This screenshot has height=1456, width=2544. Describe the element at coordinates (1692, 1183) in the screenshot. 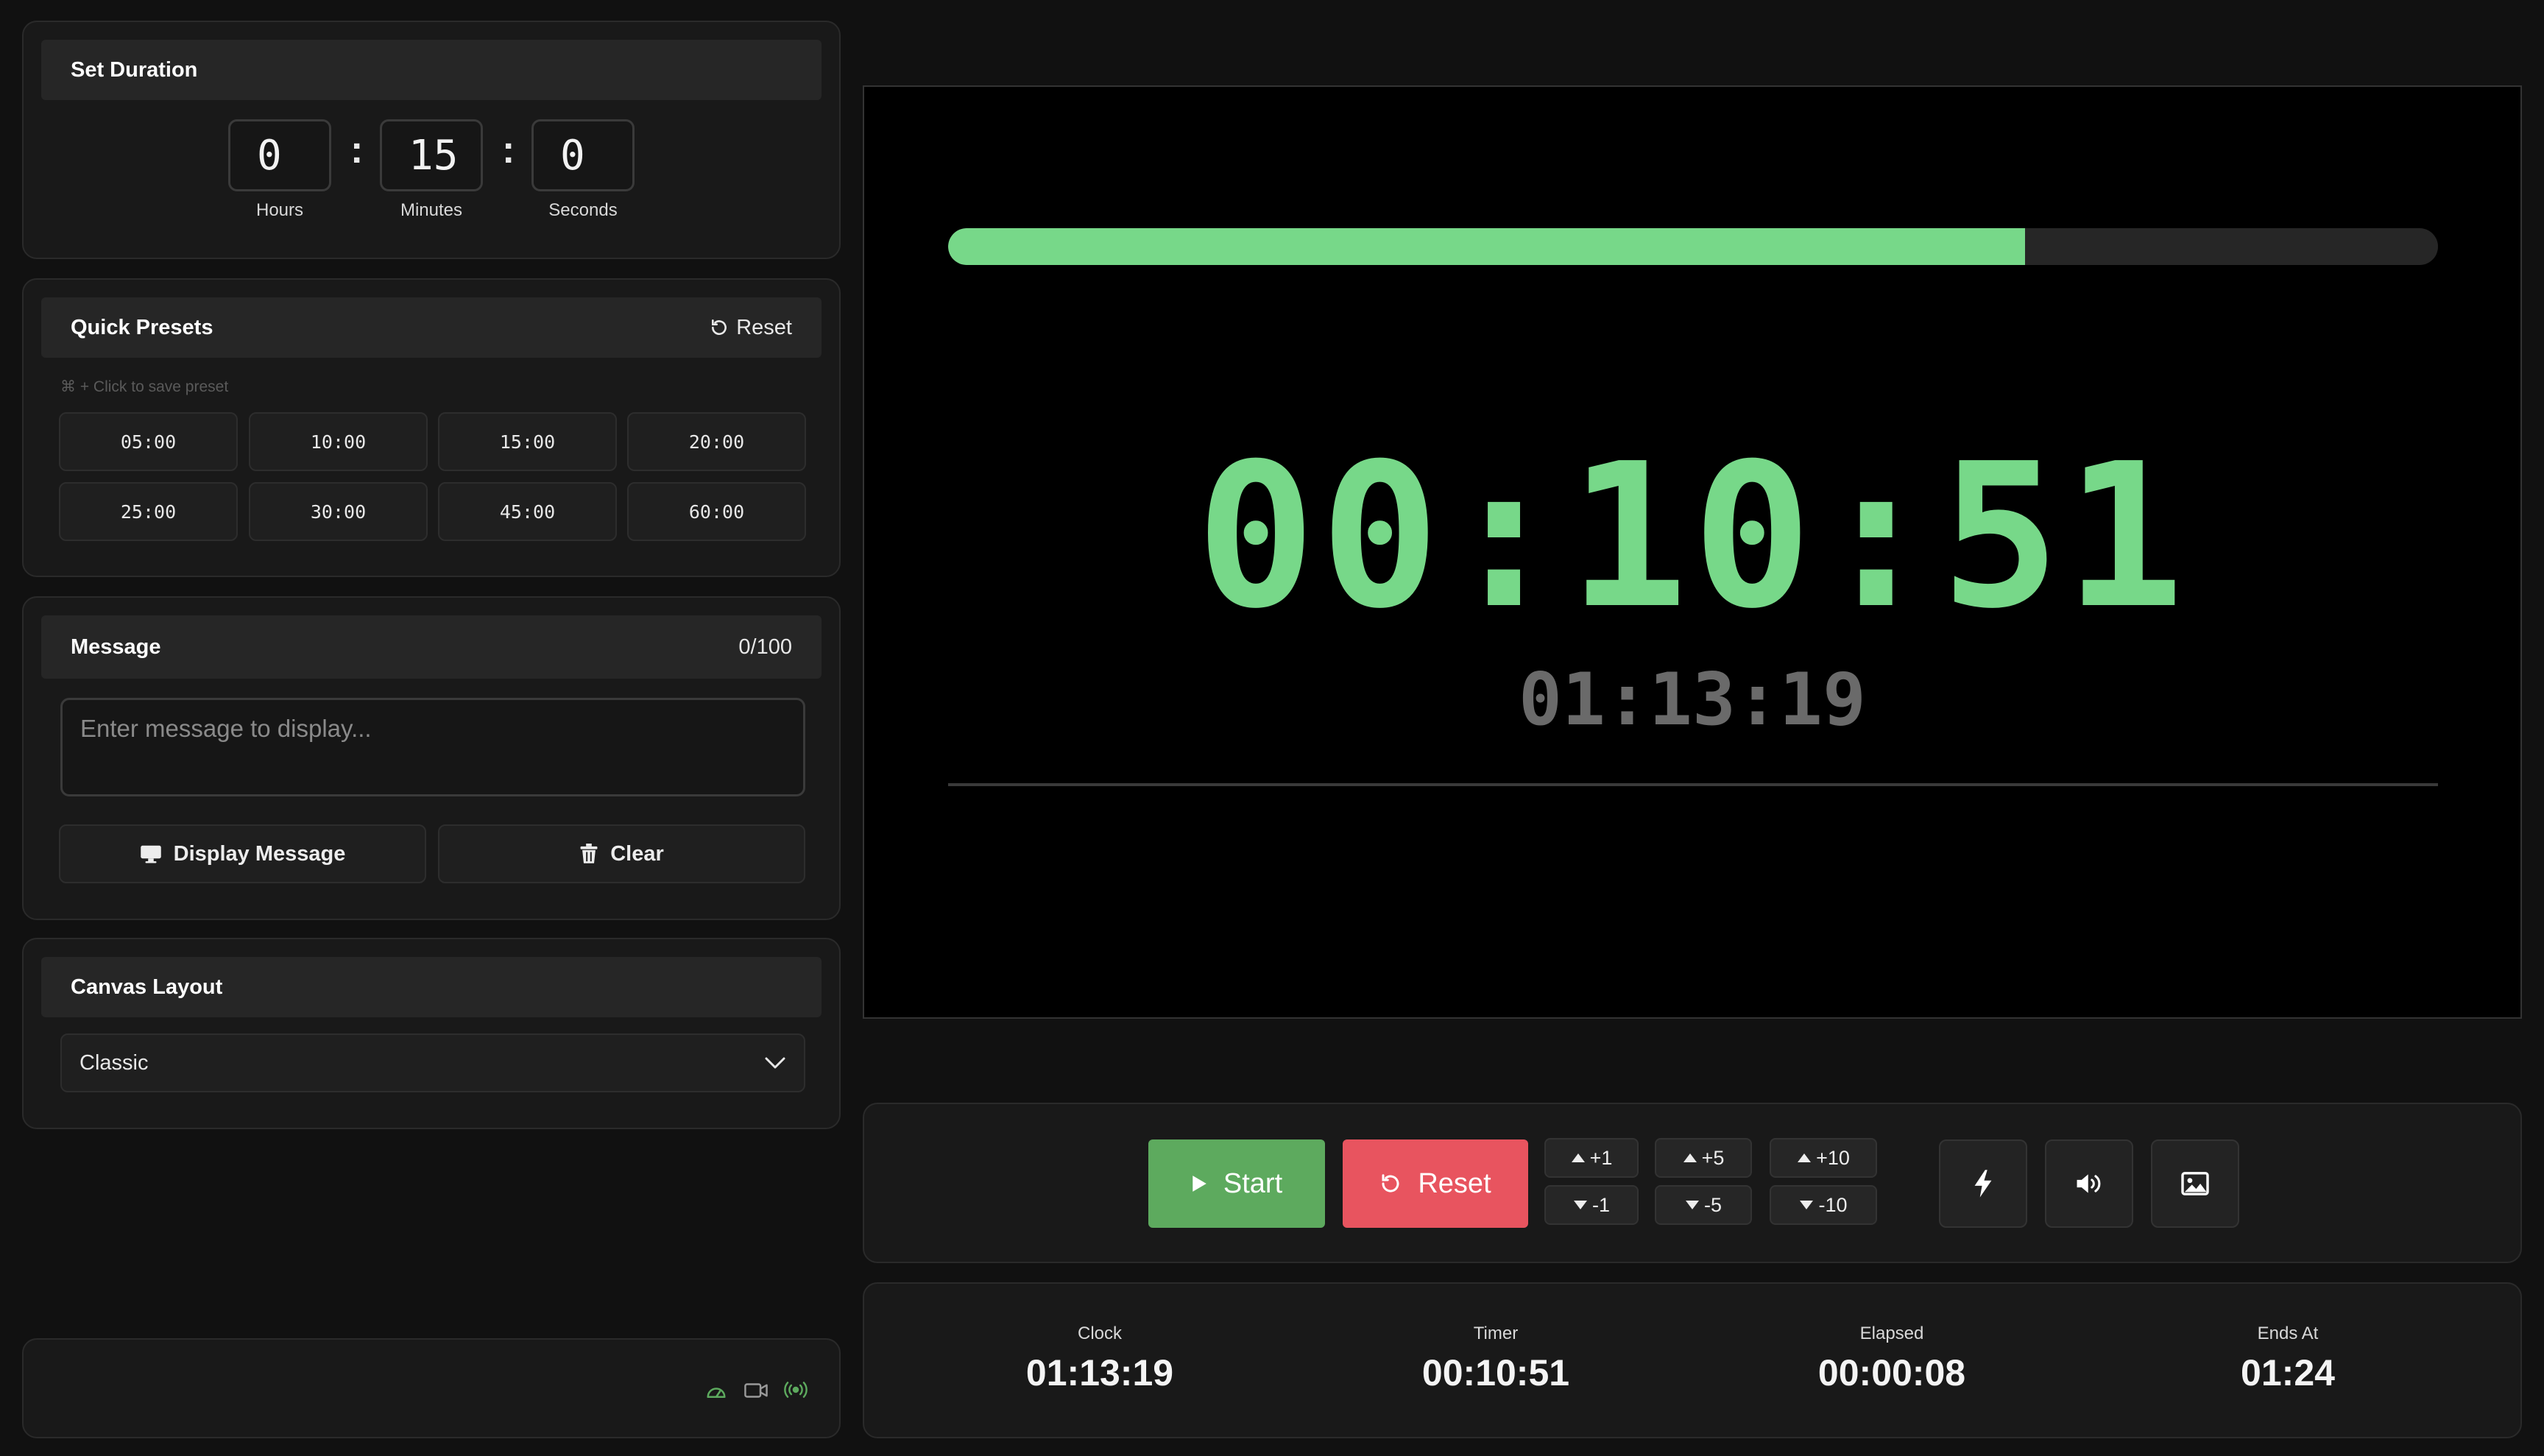

I see `controls-panel: Start Reset +1 -1 +5 -5 +10 -10` at that location.